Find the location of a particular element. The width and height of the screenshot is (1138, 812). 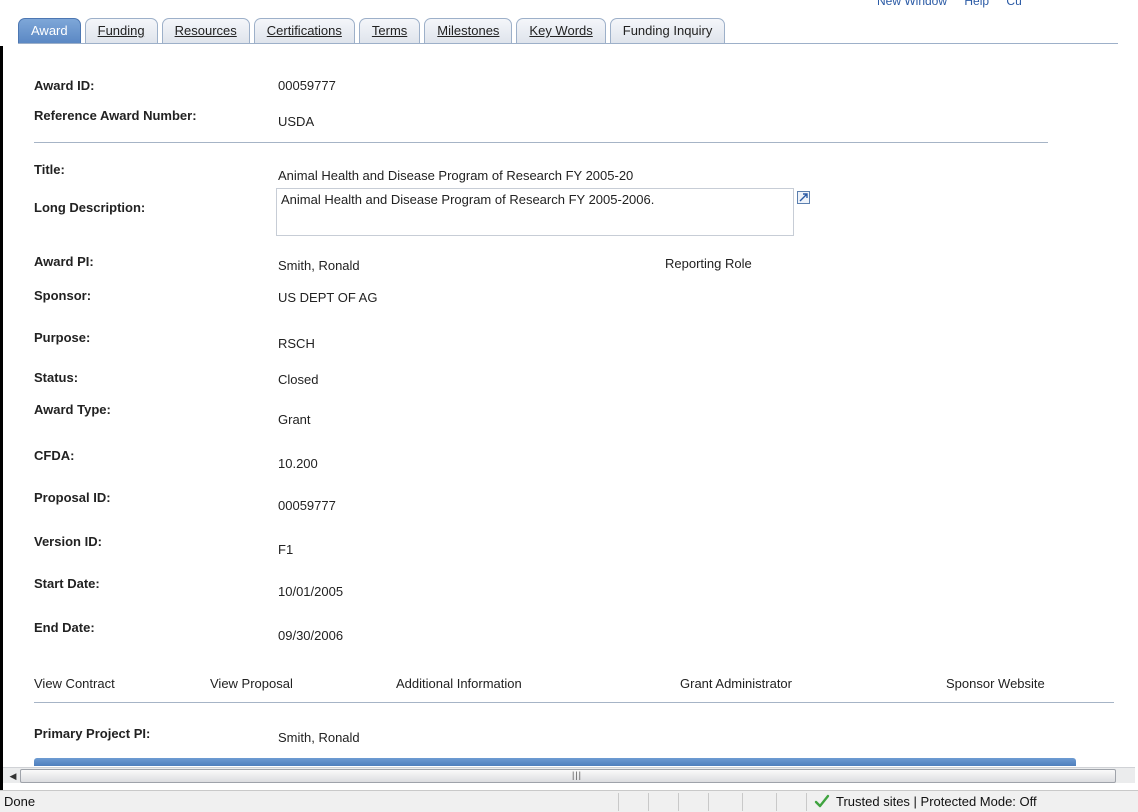

tab-award: Award is located at coordinates (49, 30).